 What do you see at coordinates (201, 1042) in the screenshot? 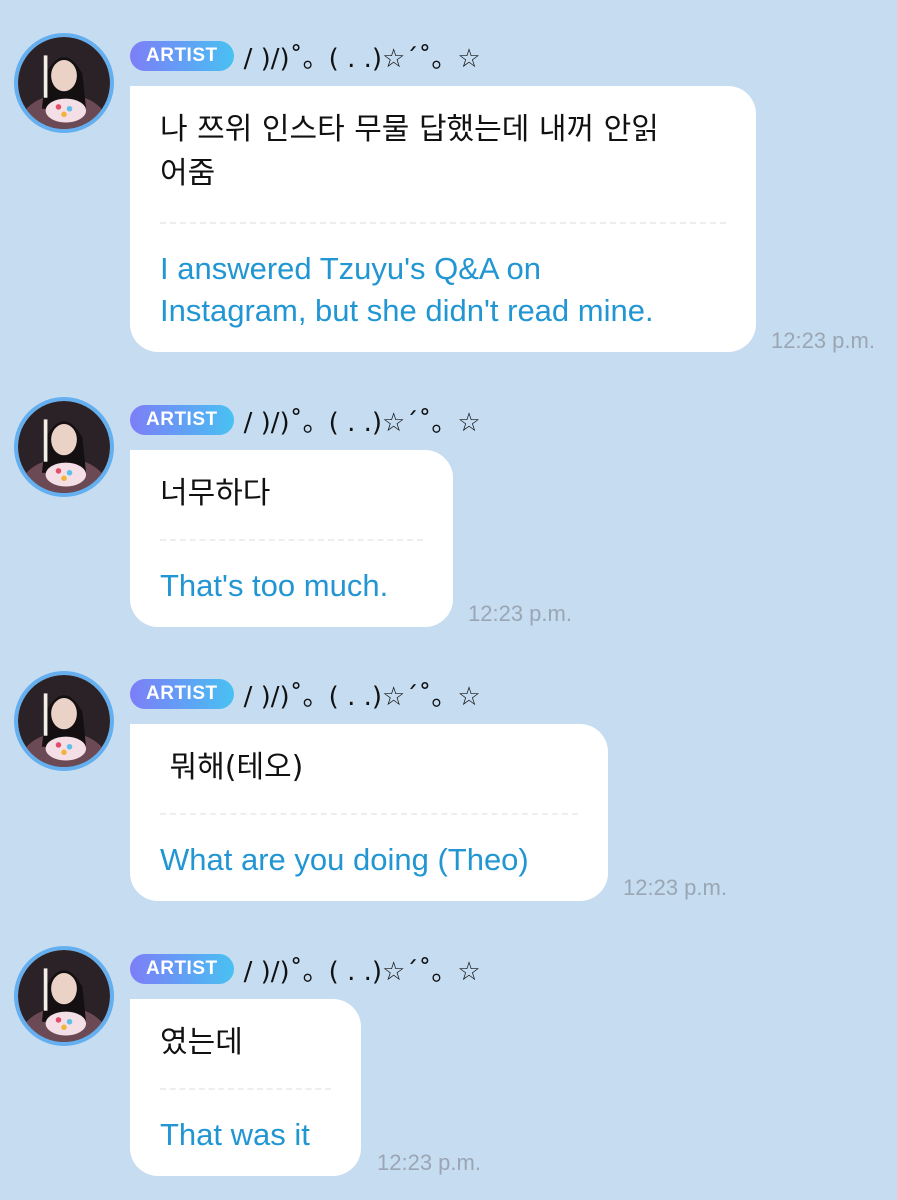
I see `original-text: 였는데` at bounding box center [201, 1042].